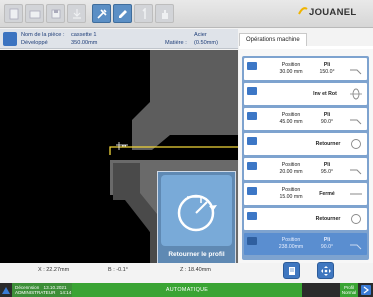  Describe the element at coordinates (84, 35) in the screenshot. I see `piece-name-value: cassette 1` at that location.